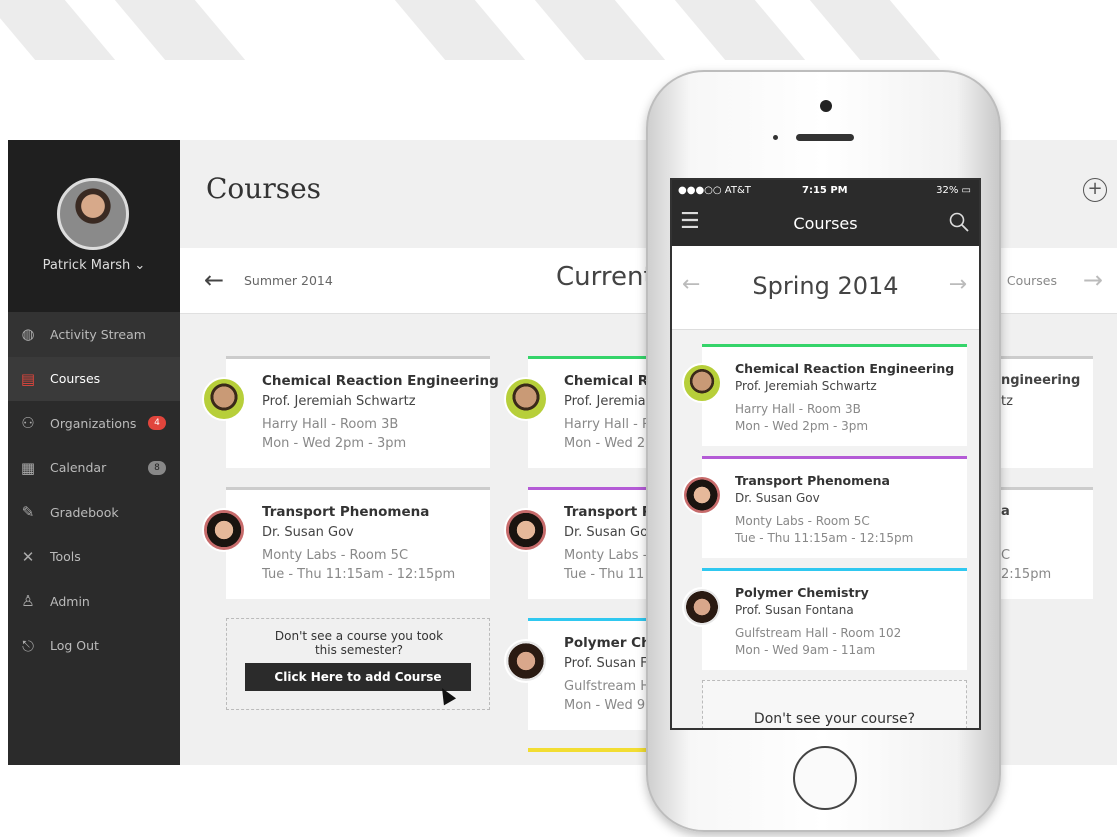 The image size is (1117, 837). I want to click on gradebook-icon: ✎, so click(28, 512).